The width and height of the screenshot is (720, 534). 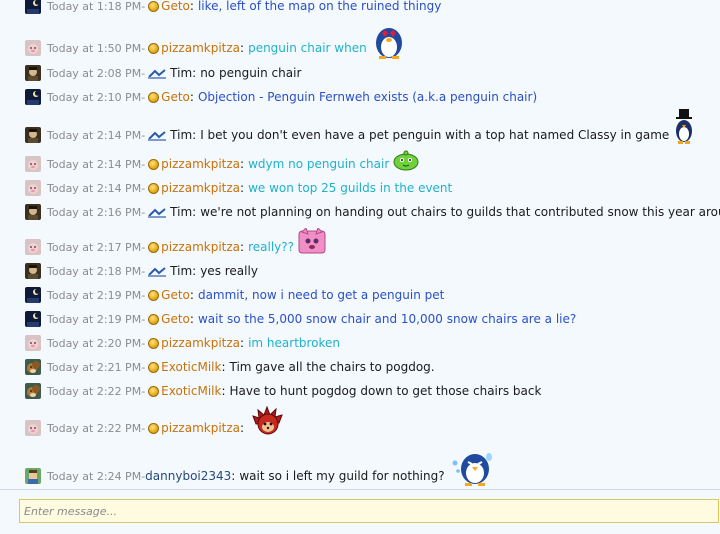 I want to click on message-text: we won top 25 guilds in the event, so click(x=350, y=188).